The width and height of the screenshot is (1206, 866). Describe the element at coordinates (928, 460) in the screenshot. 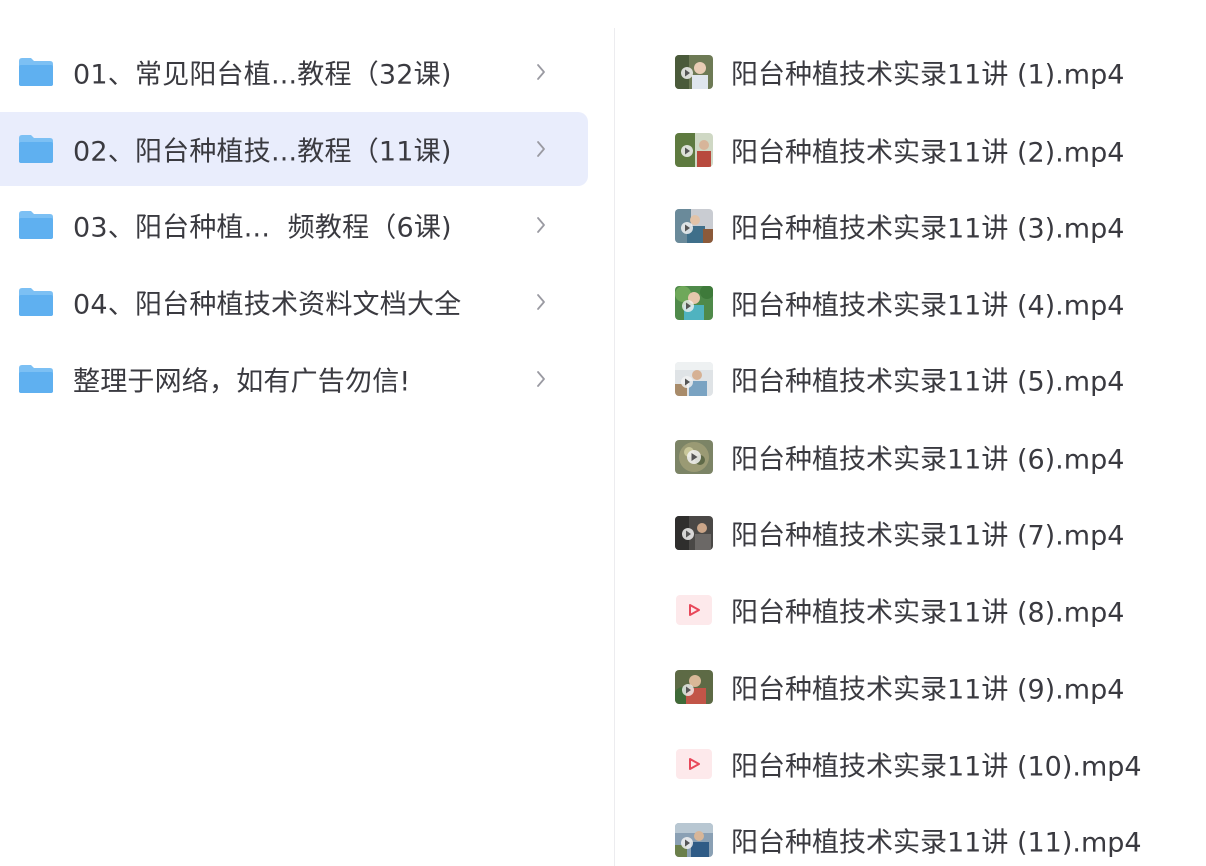

I see `file-name: 阳台种植技术实录11讲 (6).mp4` at that location.